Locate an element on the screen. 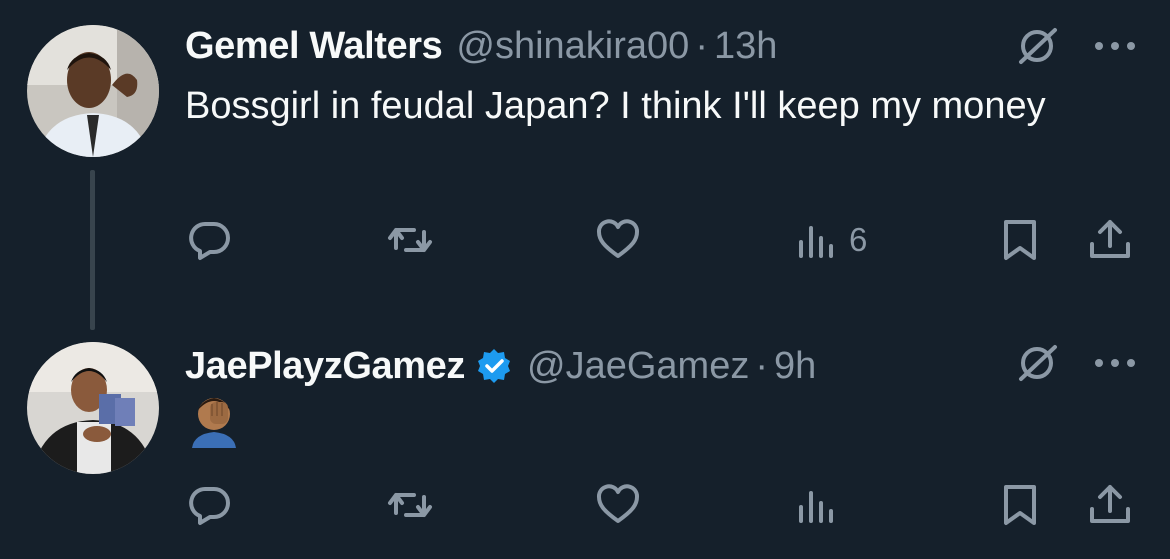  timestamp: 13h is located at coordinates (745, 46).